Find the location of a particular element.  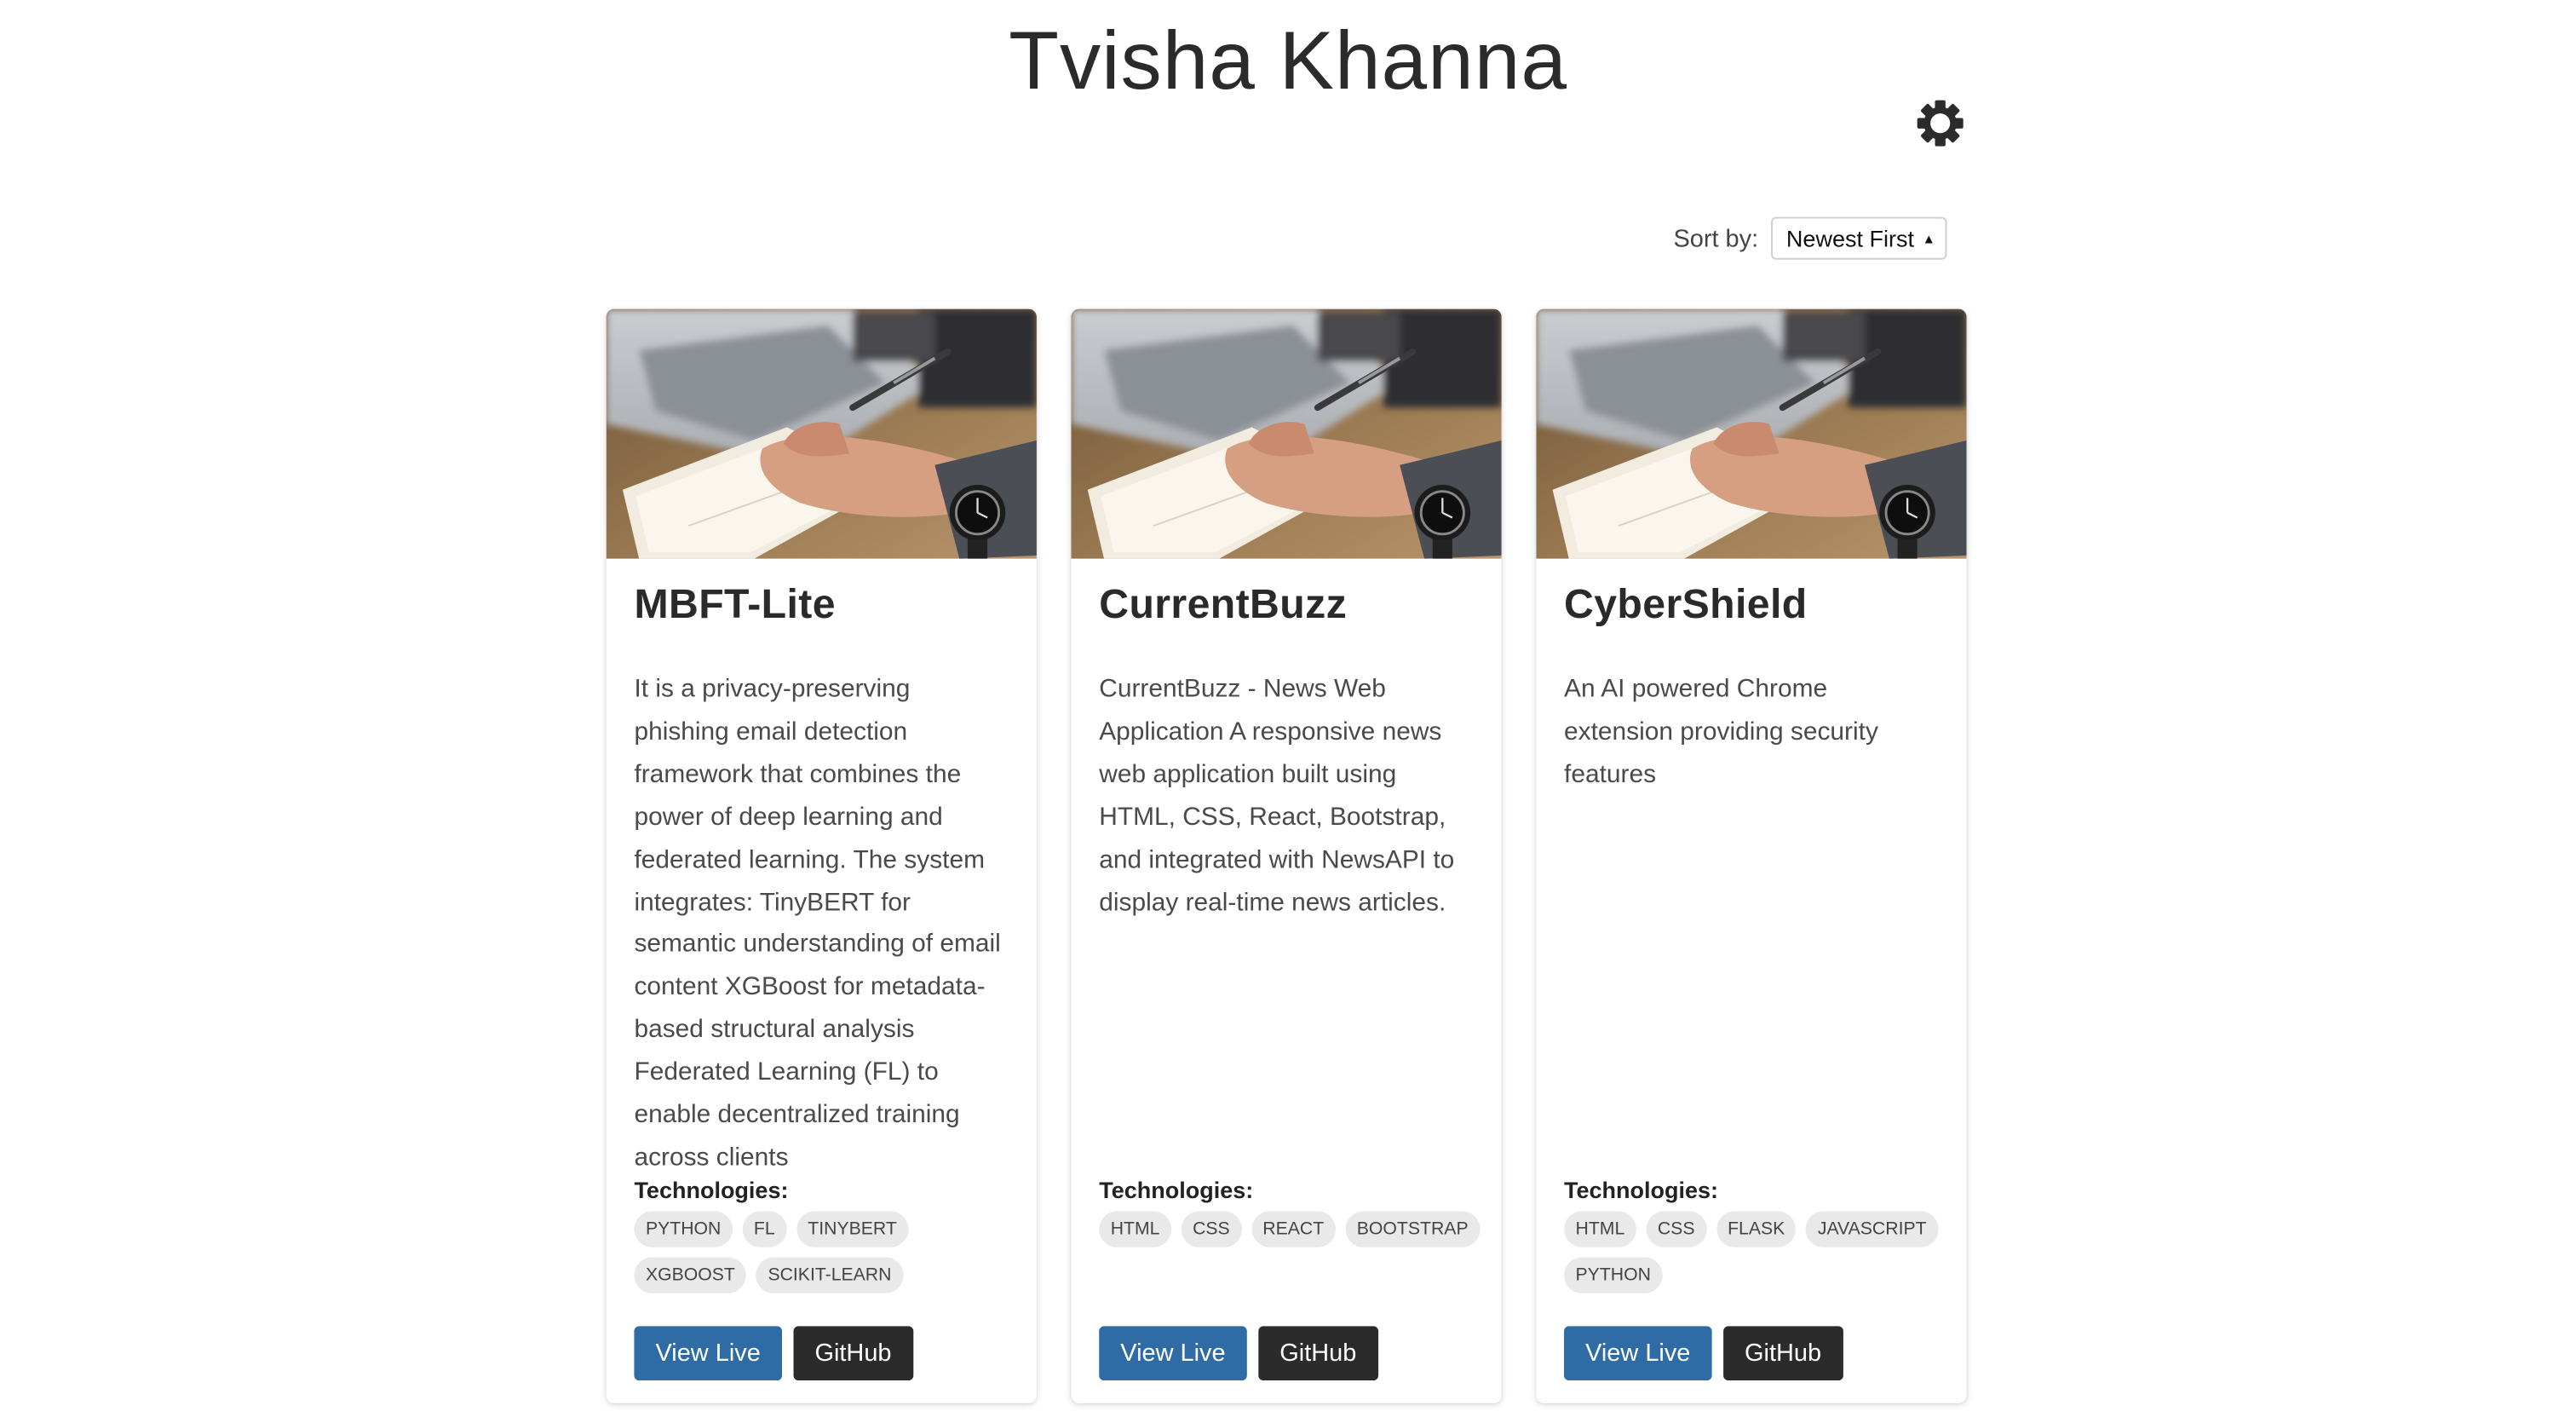

sort-label: Sort by: is located at coordinates (1716, 239).